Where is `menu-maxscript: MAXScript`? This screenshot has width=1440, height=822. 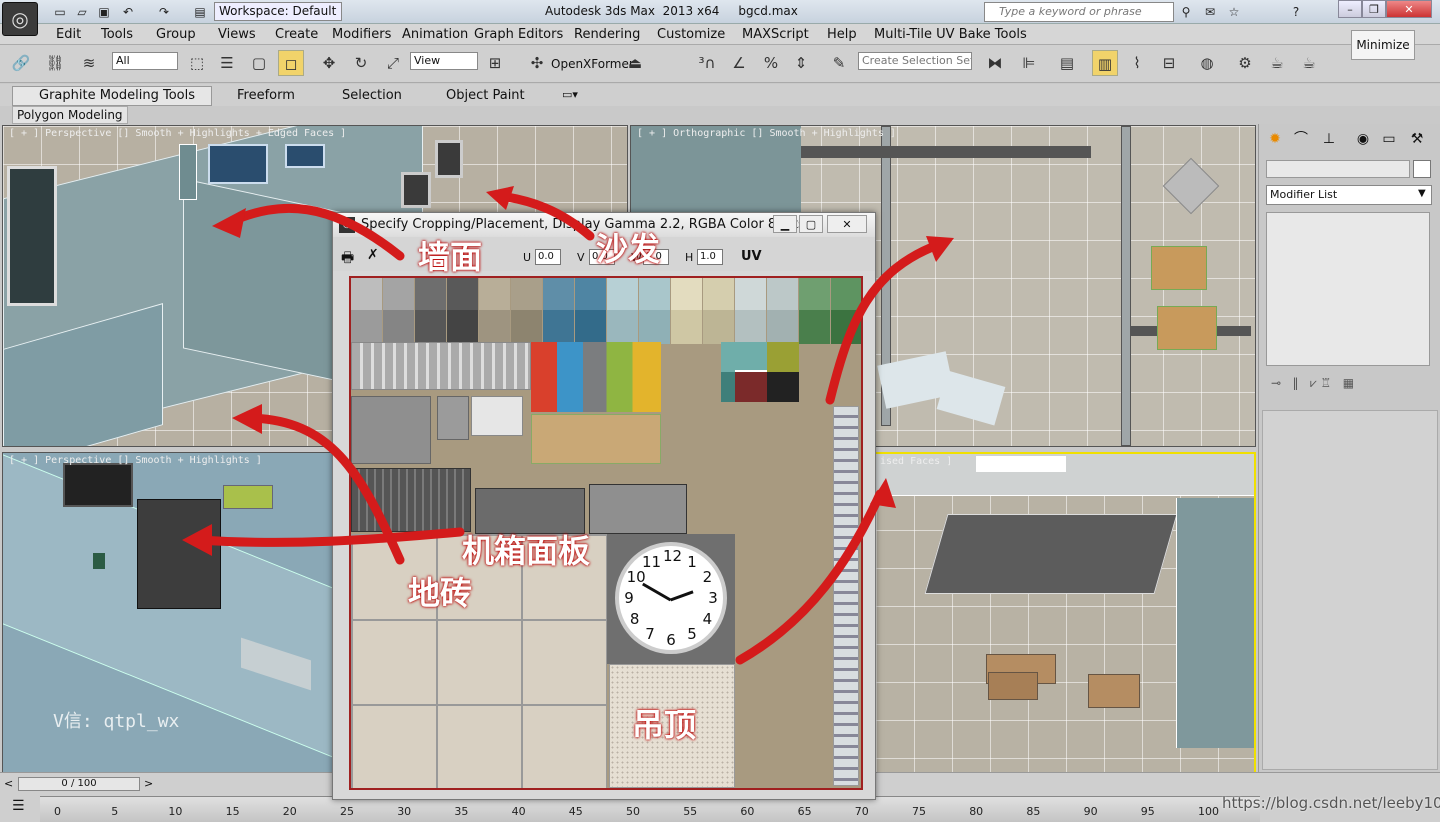
menu-maxscript: MAXScript is located at coordinates (775, 34).